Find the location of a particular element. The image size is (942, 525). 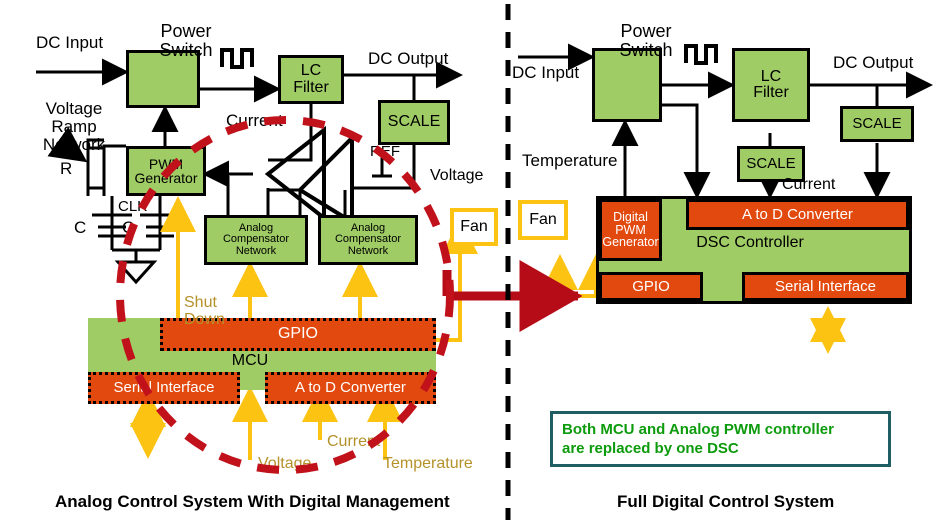

dc-output-label-left: DC Output is located at coordinates (408, 58).